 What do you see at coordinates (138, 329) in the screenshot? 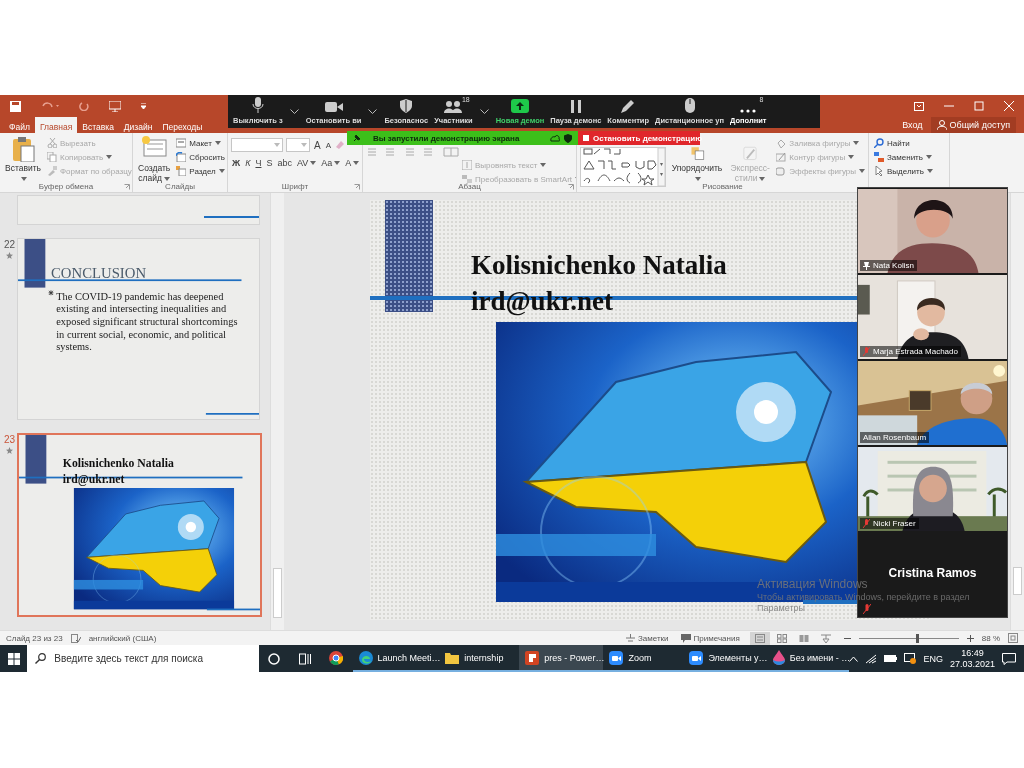
I see `slide-thumbnail: CONCLUSION The COVID-19 pandemic has deepened existing and intersecting inequalities and exposed significant structural shortcomings in current social, economic, and political systems.` at bounding box center [138, 329].